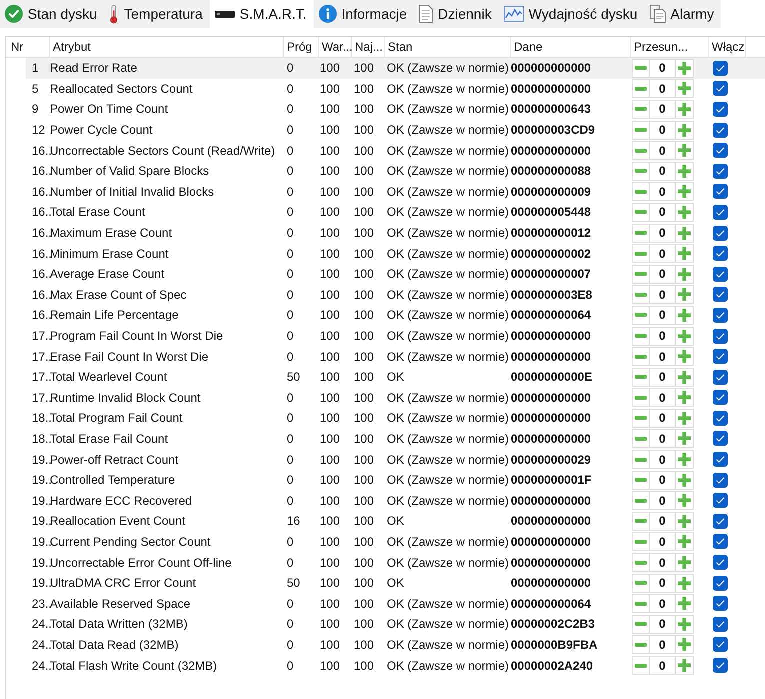  I want to click on tab: Informacje, so click(364, 14).